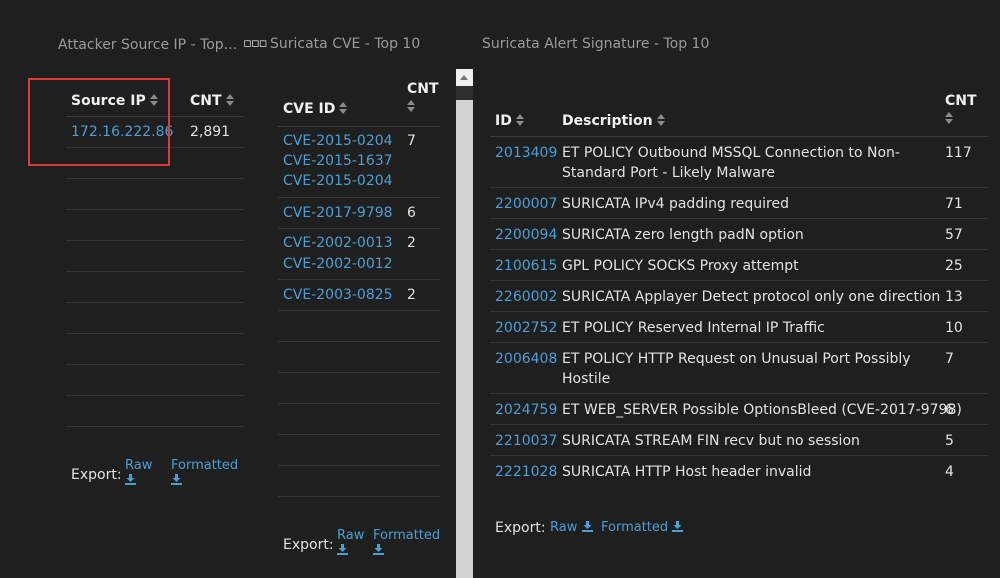  Describe the element at coordinates (255, 43) in the screenshot. I see `ellipsis-icon: ▫▫▫` at that location.